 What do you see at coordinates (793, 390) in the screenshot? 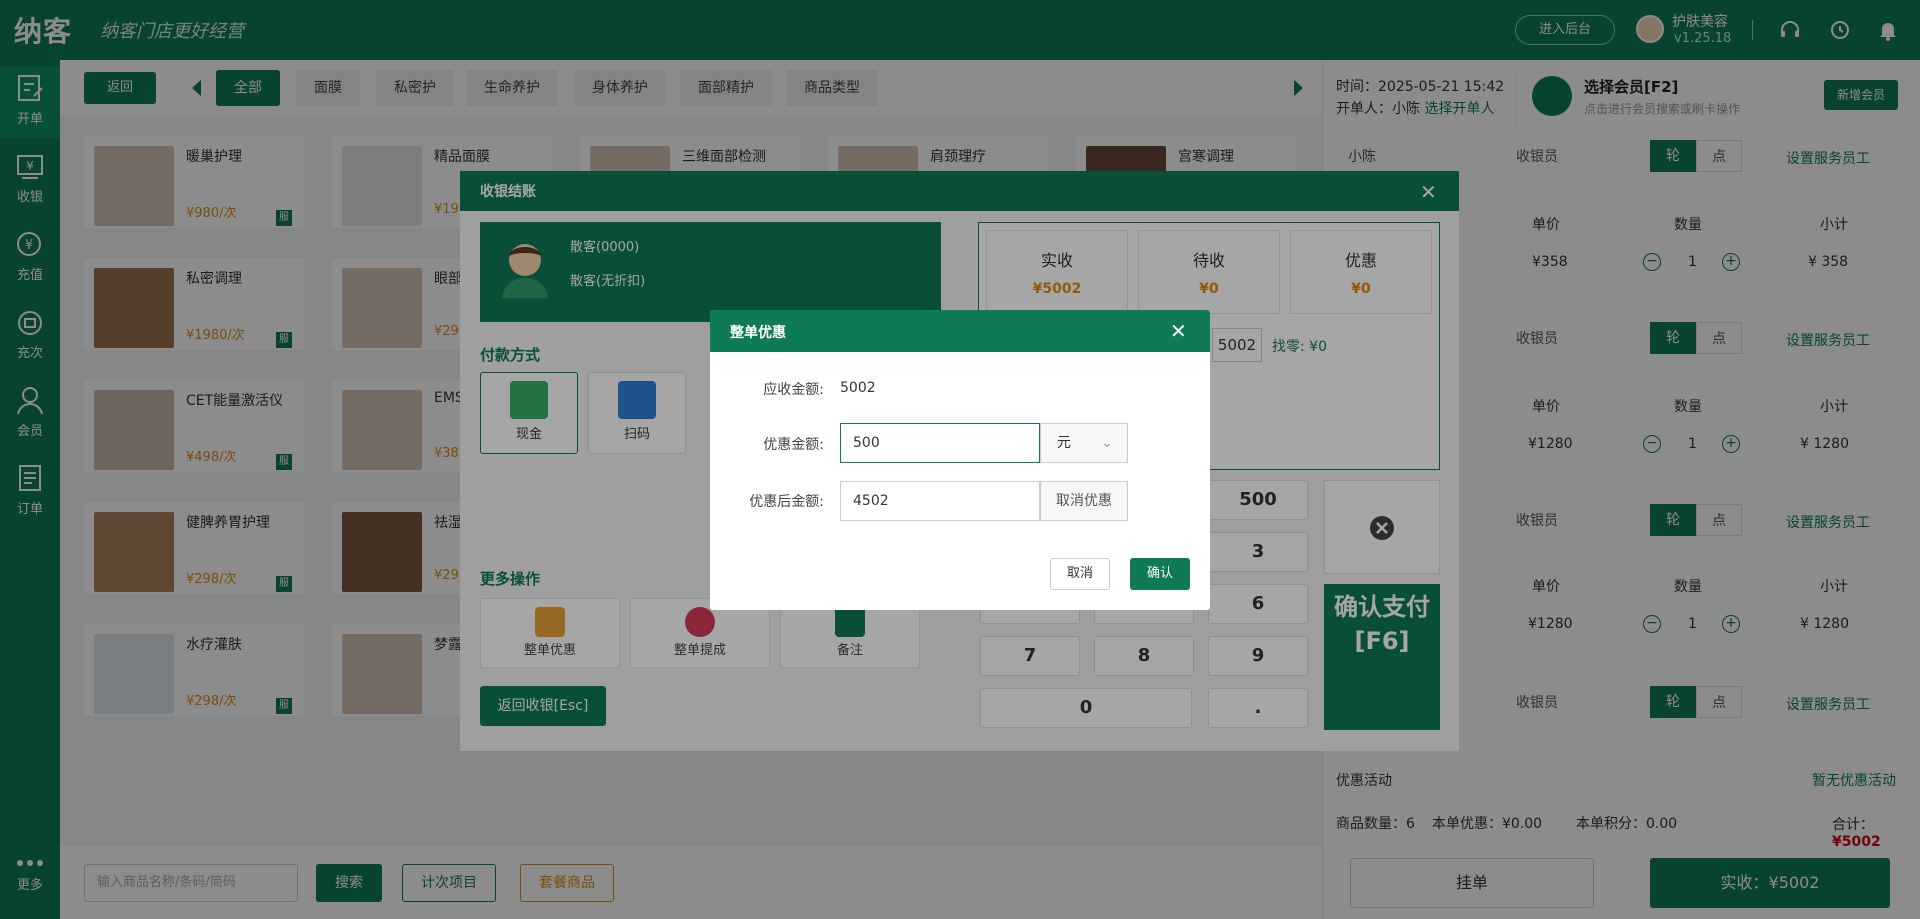
I see `receivable-label: 应收金额:` at bounding box center [793, 390].